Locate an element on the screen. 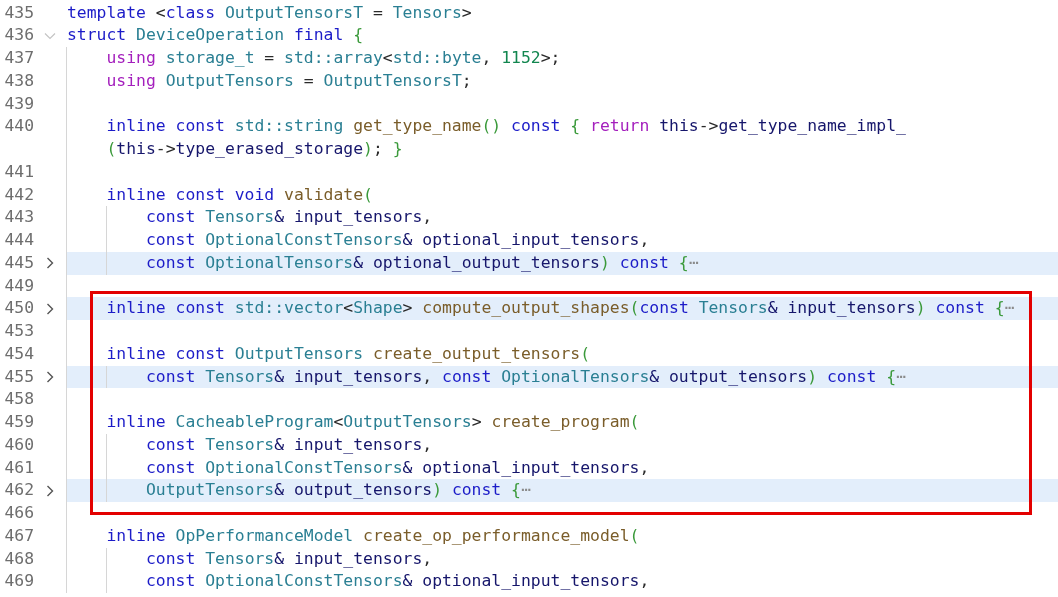 The height and width of the screenshot is (597, 1058). line-number: 458 is located at coordinates (18, 399).